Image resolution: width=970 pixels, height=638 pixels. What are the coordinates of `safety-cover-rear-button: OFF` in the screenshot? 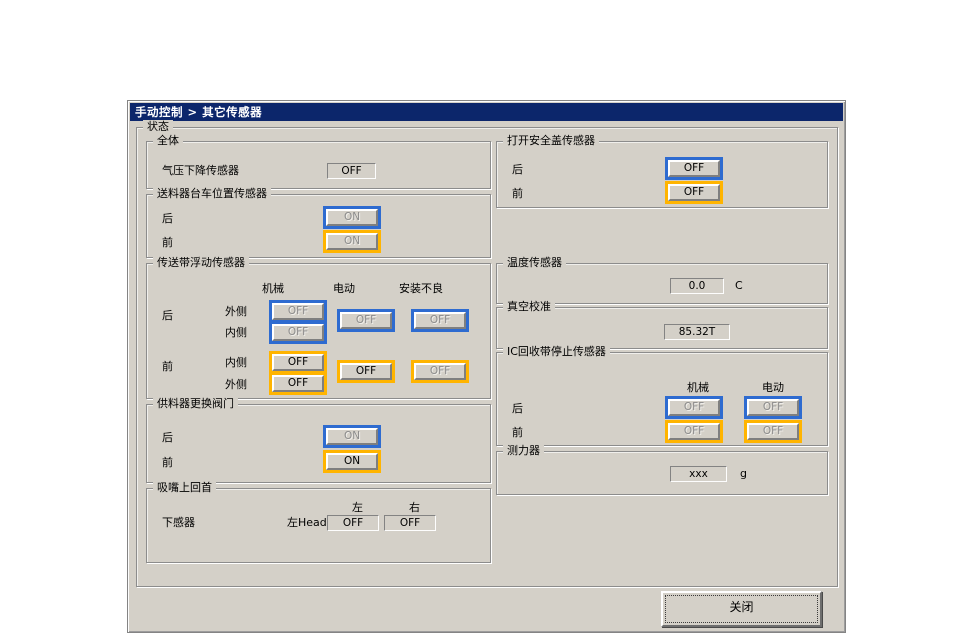 It's located at (694, 168).